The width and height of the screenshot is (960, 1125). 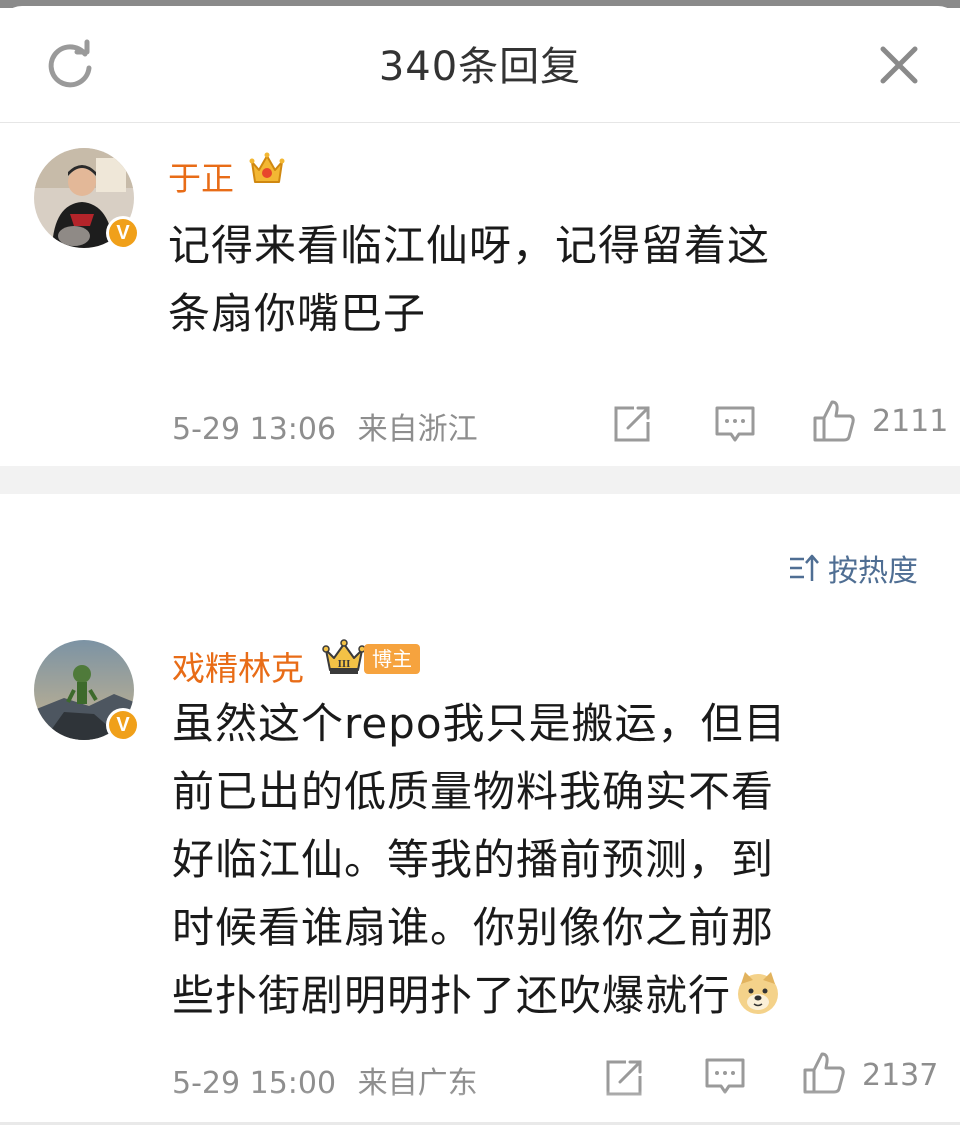 What do you see at coordinates (392, 659) in the screenshot?
I see `host-tag: 博主` at bounding box center [392, 659].